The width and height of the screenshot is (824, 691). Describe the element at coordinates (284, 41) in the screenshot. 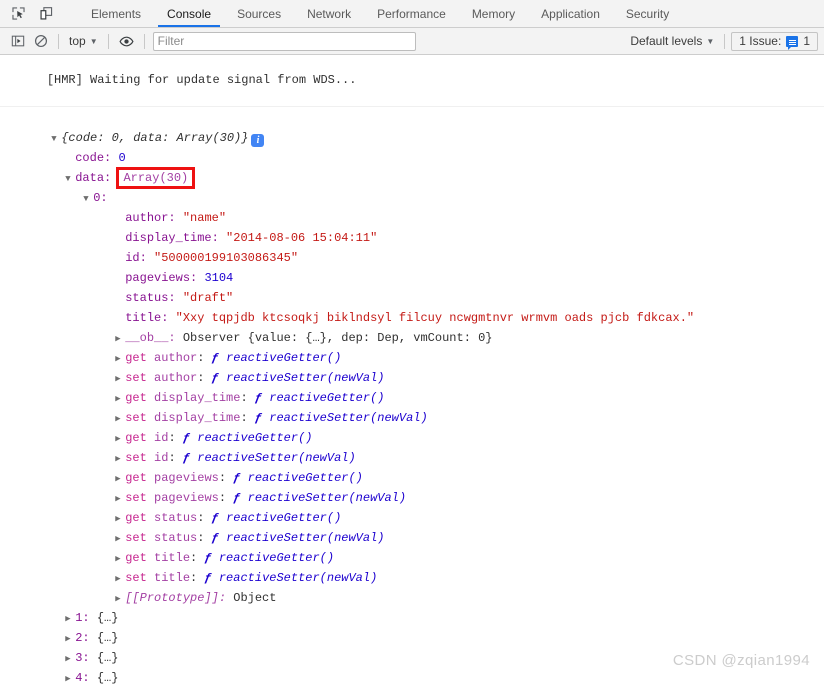

I see `filter-input` at that location.